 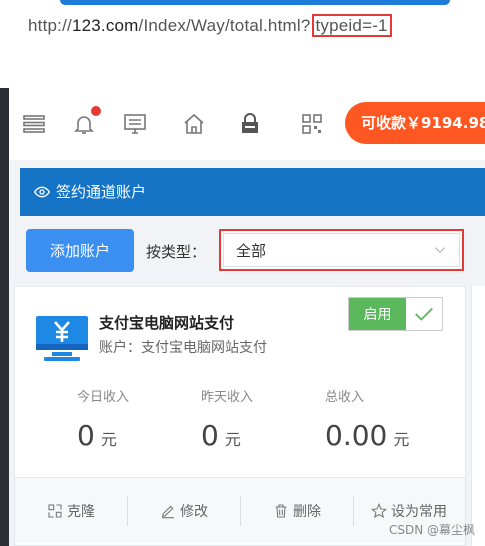 I want to click on computer-yen-icon, so click(x=62, y=338).